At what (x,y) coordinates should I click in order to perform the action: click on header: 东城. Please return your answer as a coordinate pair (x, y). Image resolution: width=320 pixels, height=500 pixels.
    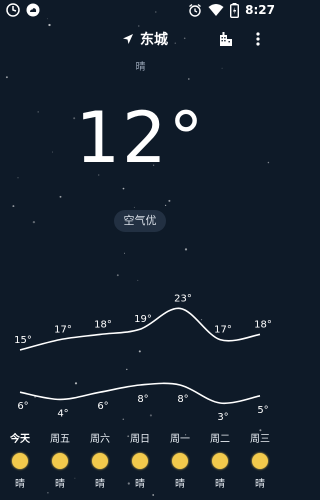
    Looking at the image, I should click on (140, 39).